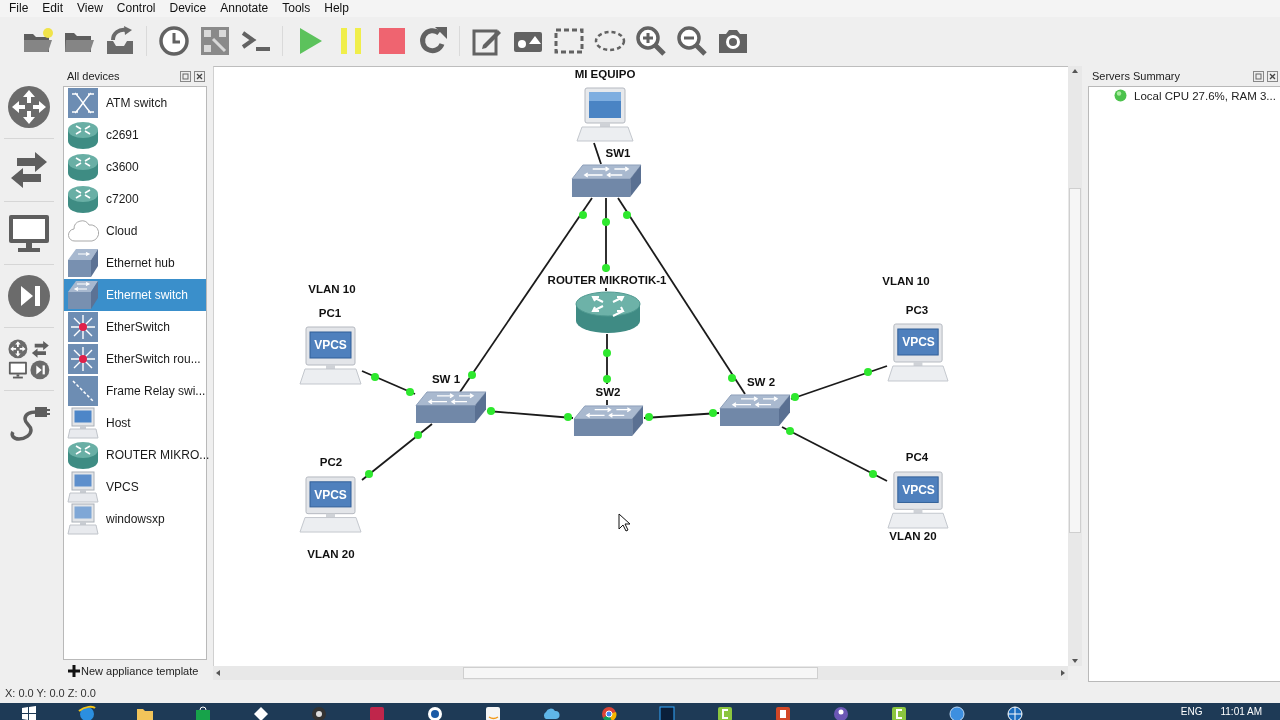 The width and height of the screenshot is (1280, 720). What do you see at coordinates (29, 296) in the screenshot?
I see `play-pause-icon` at bounding box center [29, 296].